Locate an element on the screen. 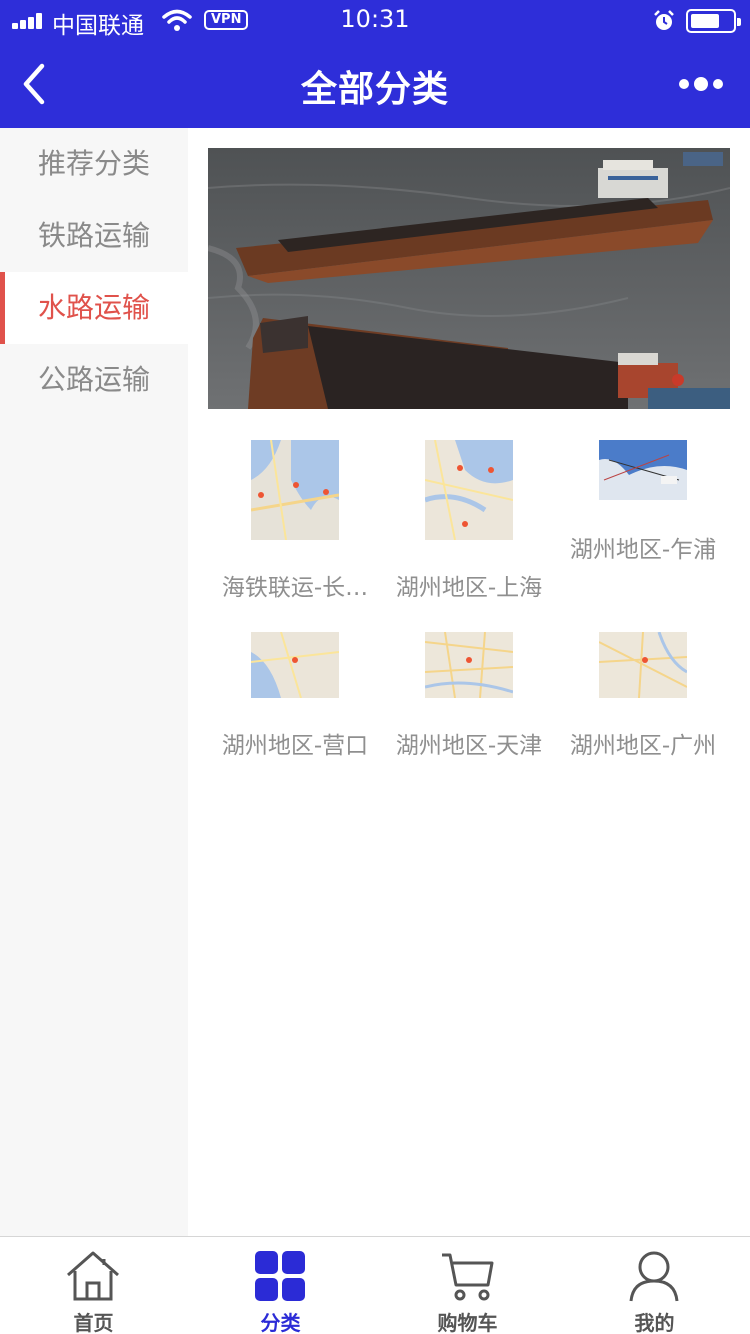 The image size is (750, 1334). bottom-tab-bar: 首页 分类 购物车 我的 is located at coordinates (375, 1285).